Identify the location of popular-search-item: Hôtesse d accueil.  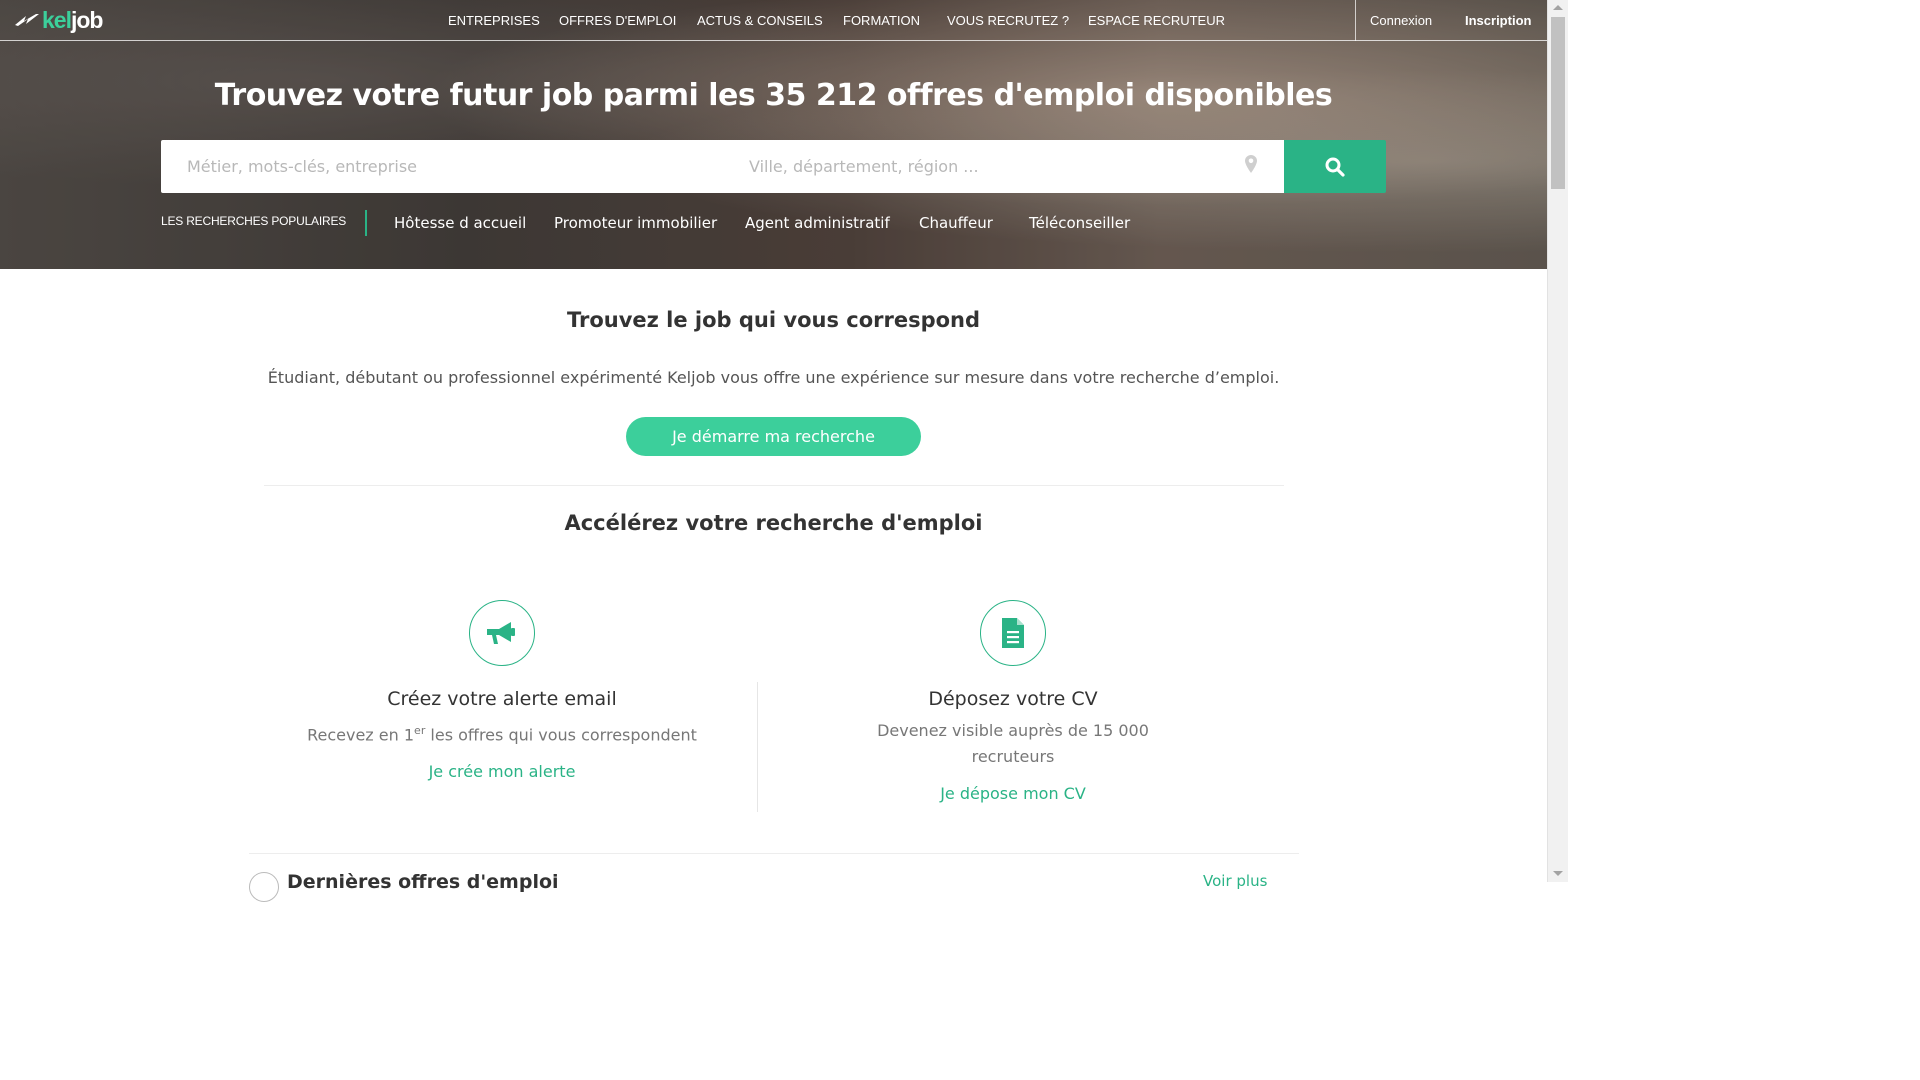
(460, 223).